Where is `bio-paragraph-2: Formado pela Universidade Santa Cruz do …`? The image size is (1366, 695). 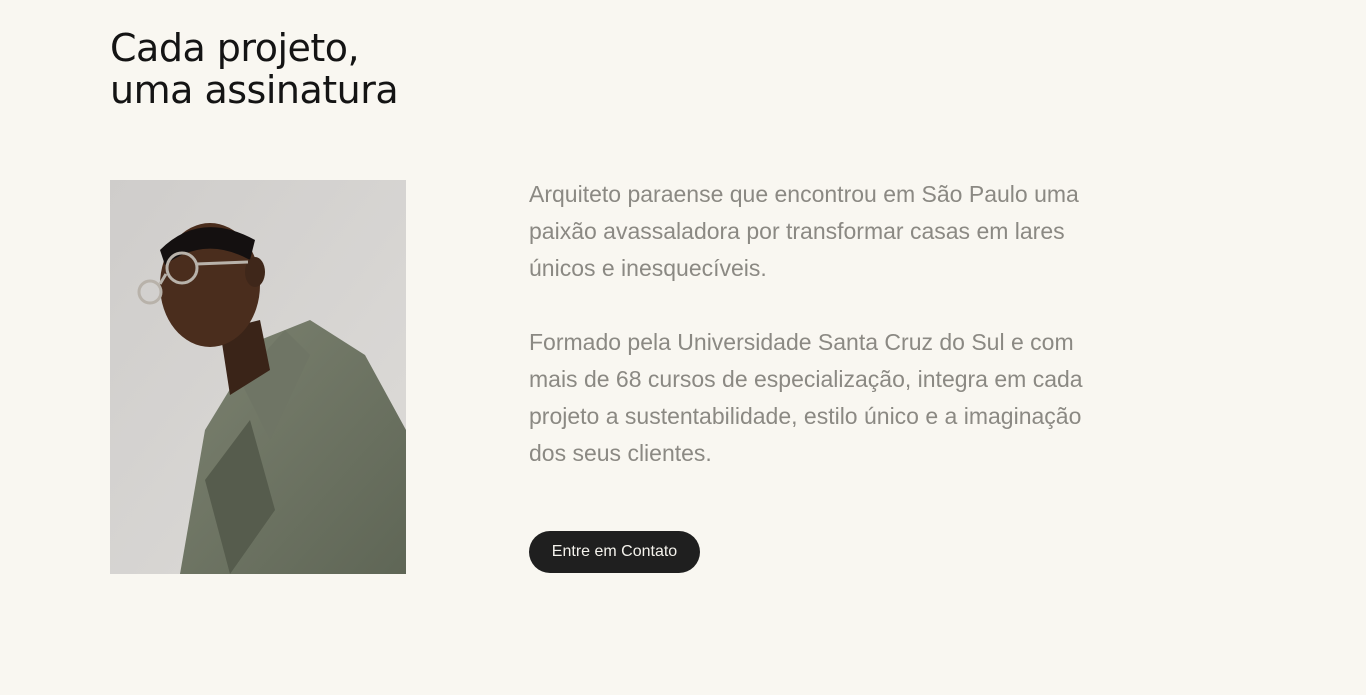
bio-paragraph-2: Formado pela Universidade Santa Cruz do … is located at coordinates (806, 397).